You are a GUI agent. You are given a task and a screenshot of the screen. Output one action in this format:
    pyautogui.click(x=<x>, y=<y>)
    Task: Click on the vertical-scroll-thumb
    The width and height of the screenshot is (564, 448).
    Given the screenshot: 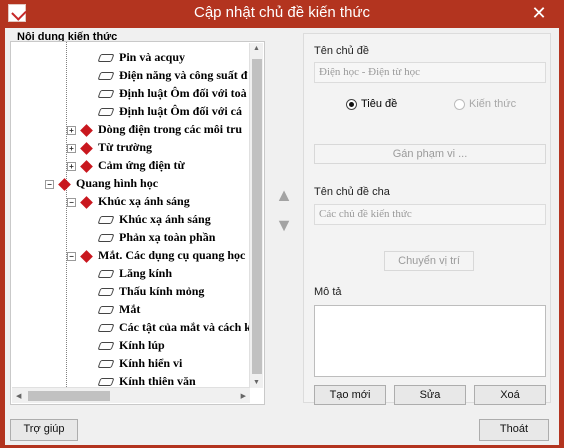 What is the action you would take?
    pyautogui.click(x=257, y=216)
    